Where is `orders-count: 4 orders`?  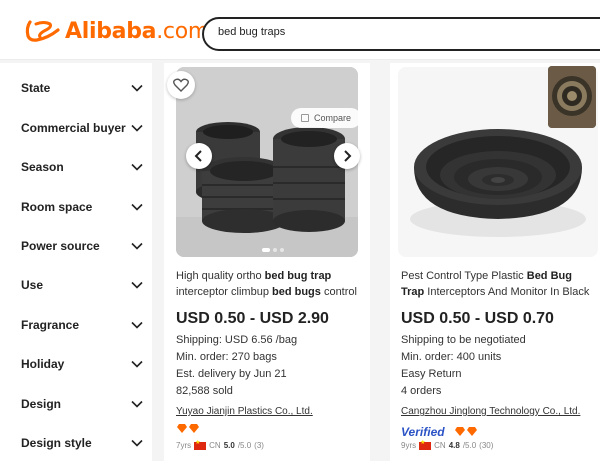 orders-count: 4 orders is located at coordinates (421, 391).